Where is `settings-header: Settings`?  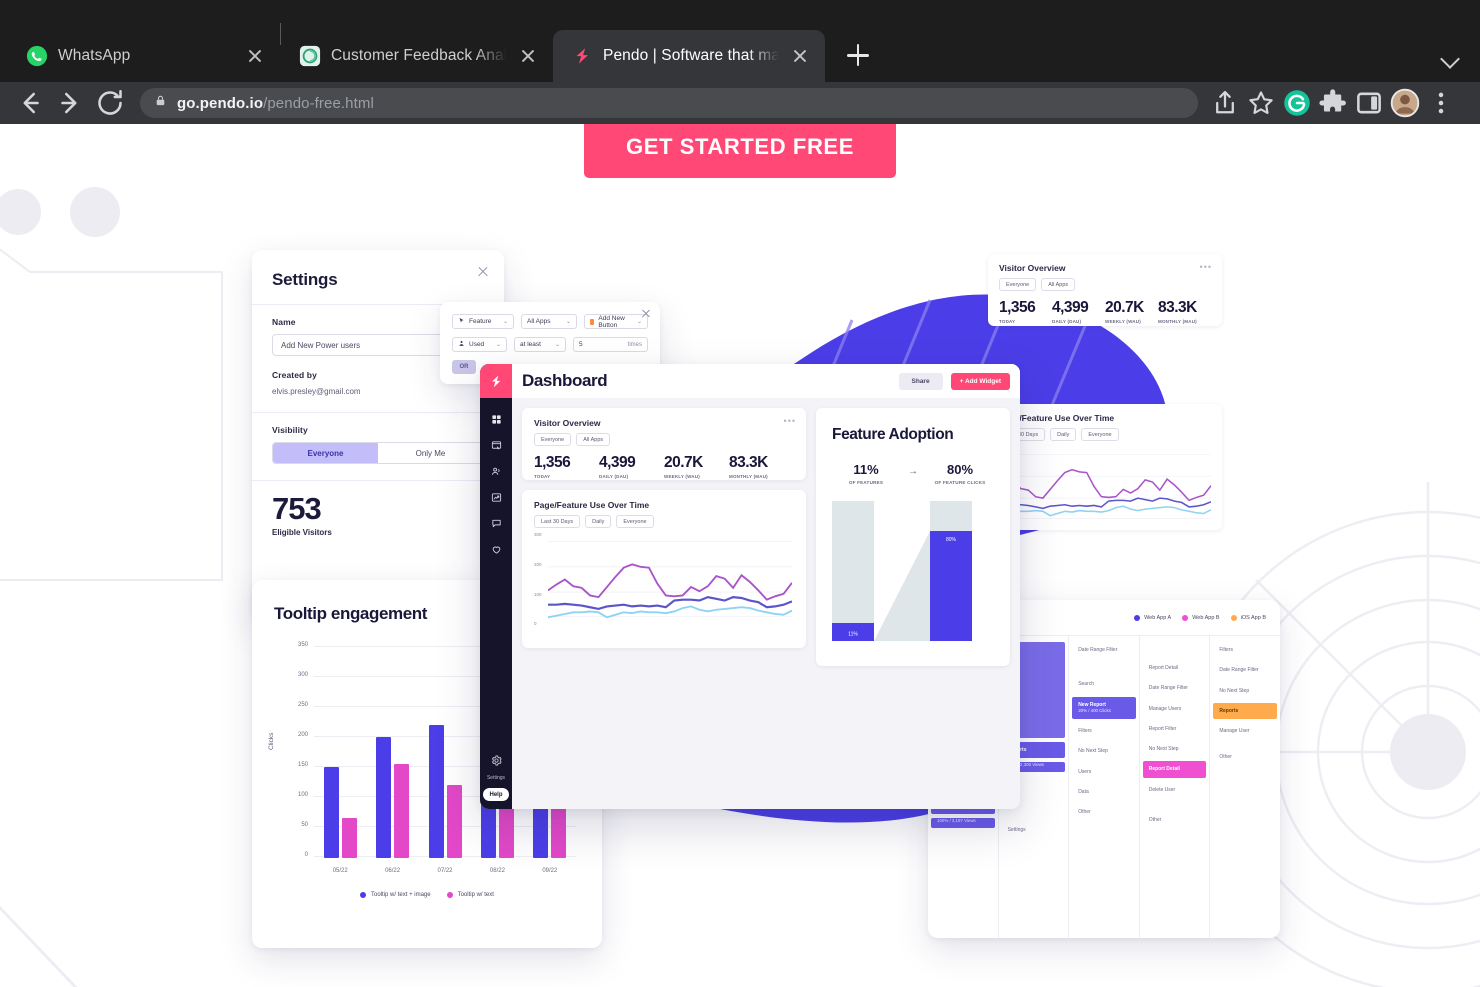
settings-header: Settings is located at coordinates (378, 277).